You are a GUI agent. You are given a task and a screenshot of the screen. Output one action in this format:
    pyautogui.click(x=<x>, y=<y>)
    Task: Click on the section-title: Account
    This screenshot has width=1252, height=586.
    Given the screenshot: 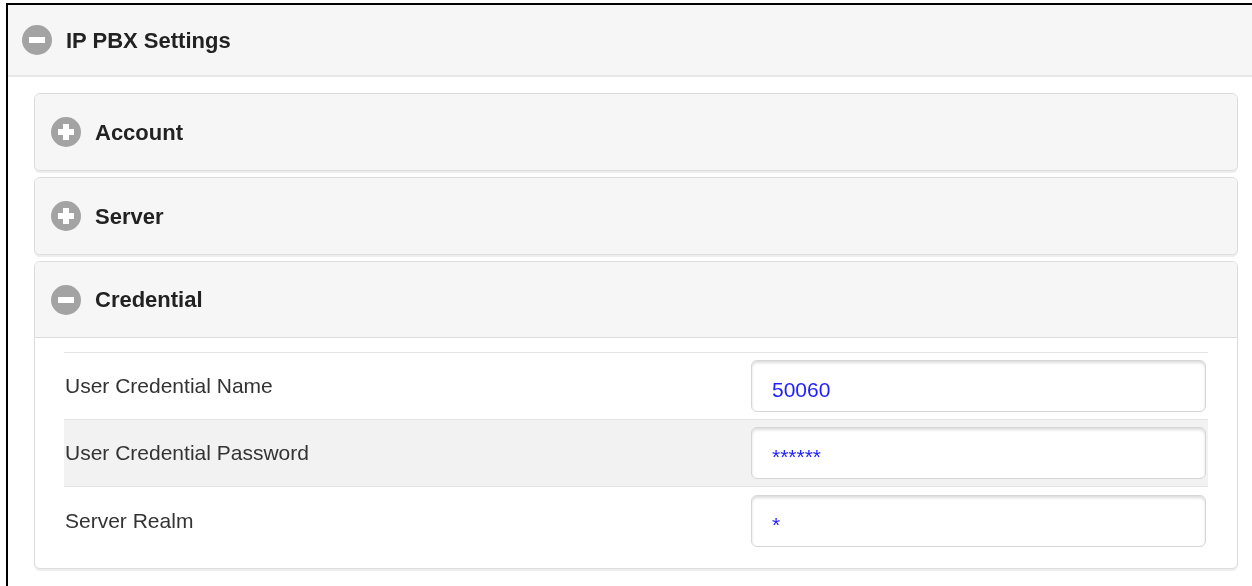 What is the action you would take?
    pyautogui.click(x=139, y=132)
    